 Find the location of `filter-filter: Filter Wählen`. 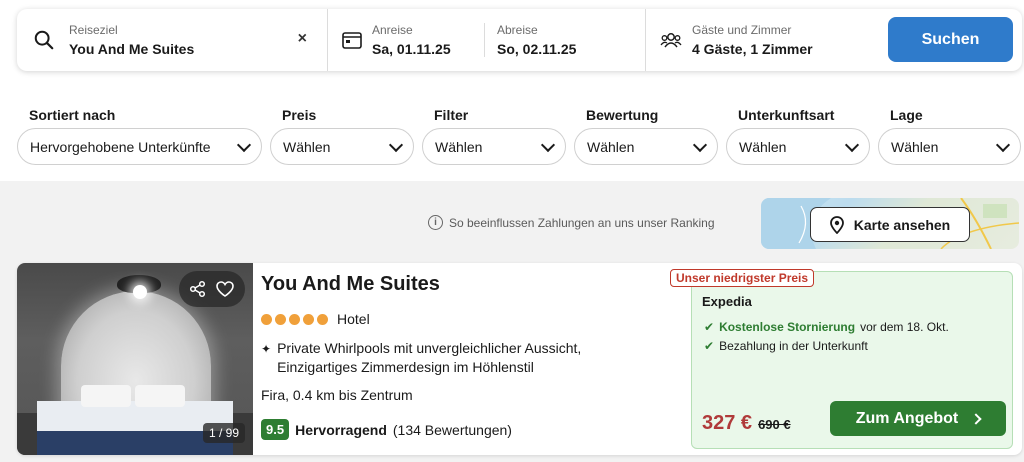

filter-filter: Filter Wählen is located at coordinates (494, 136).